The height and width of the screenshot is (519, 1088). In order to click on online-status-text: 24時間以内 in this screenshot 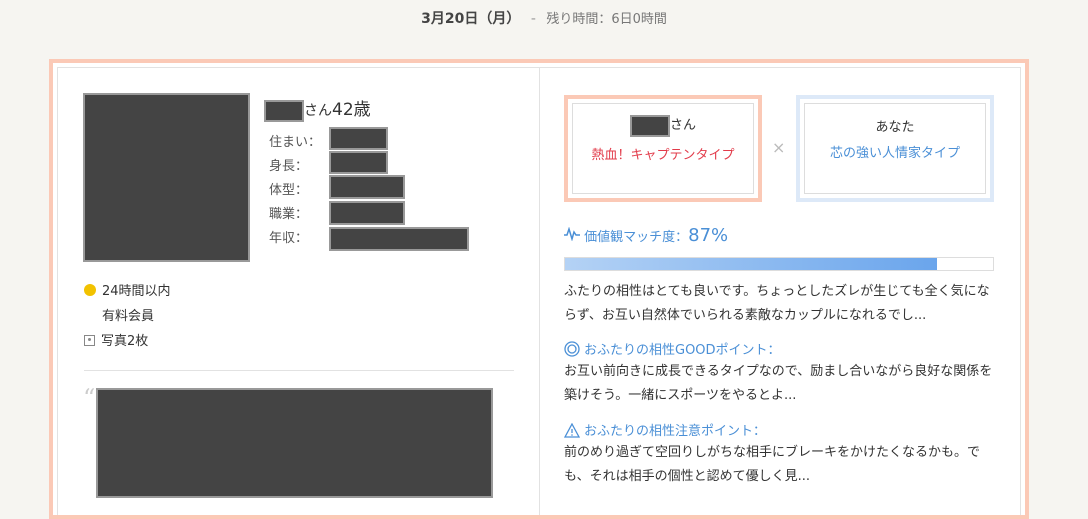, I will do `click(136, 291)`.